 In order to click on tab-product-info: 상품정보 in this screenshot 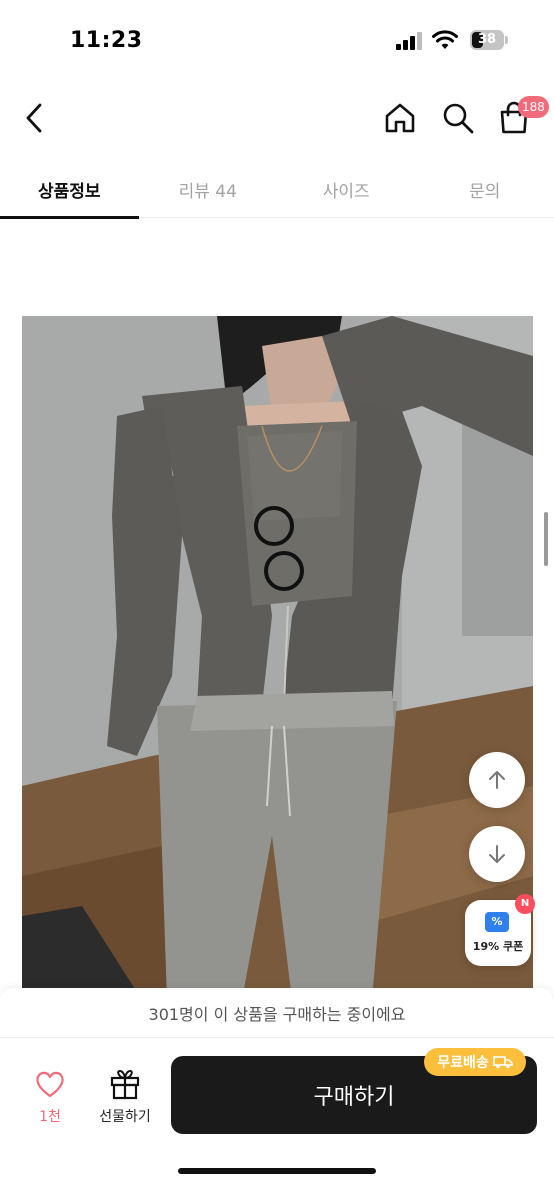, I will do `click(69, 189)`.